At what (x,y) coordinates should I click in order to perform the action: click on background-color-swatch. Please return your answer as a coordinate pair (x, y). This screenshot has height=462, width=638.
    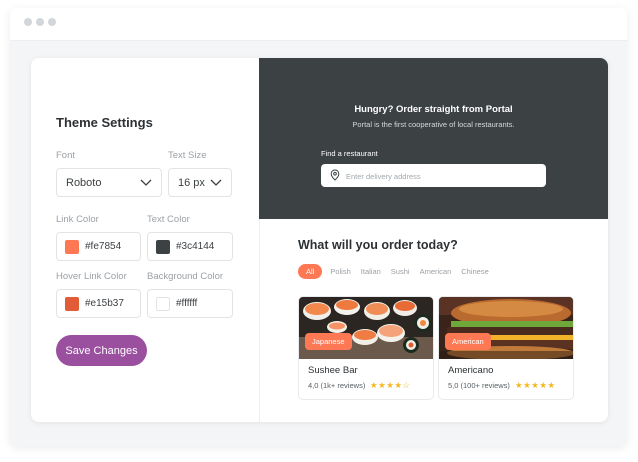
    Looking at the image, I should click on (163, 304).